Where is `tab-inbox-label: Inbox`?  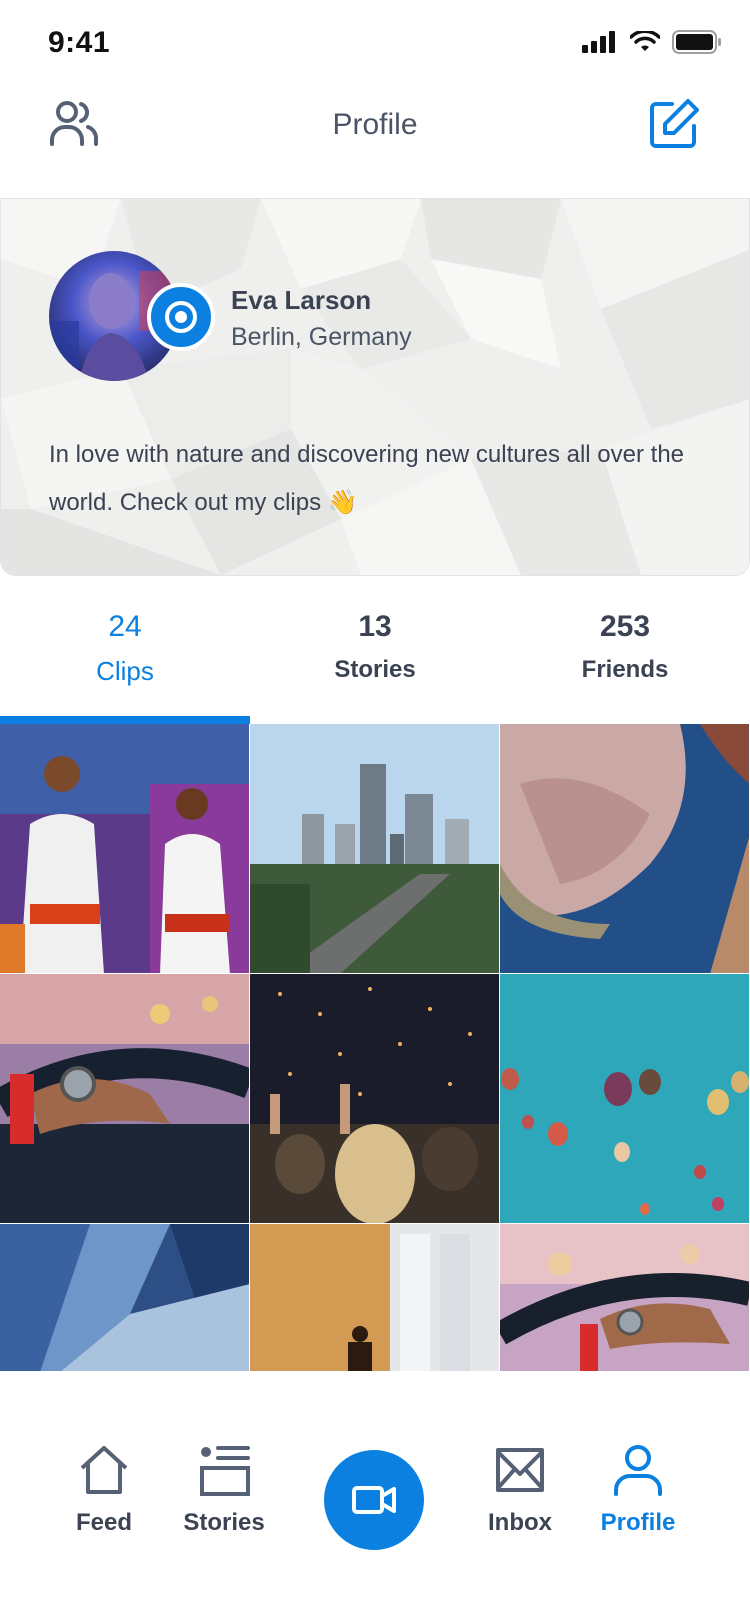 tab-inbox-label: Inbox is located at coordinates (520, 1522).